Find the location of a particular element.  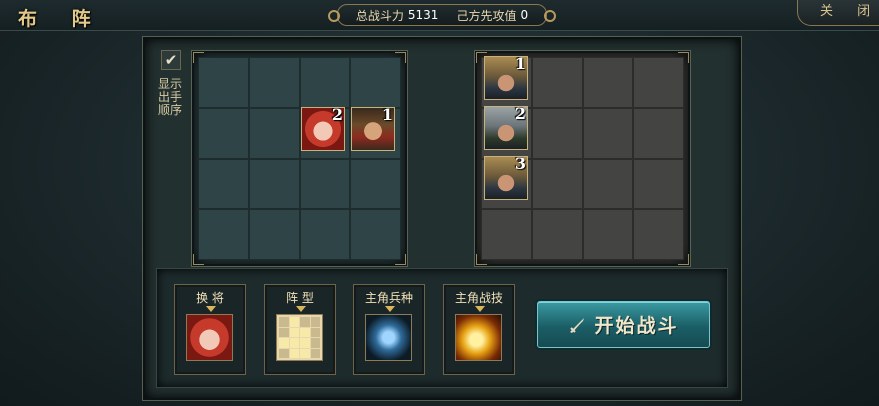

formation-grid-icon is located at coordinates (299, 337).